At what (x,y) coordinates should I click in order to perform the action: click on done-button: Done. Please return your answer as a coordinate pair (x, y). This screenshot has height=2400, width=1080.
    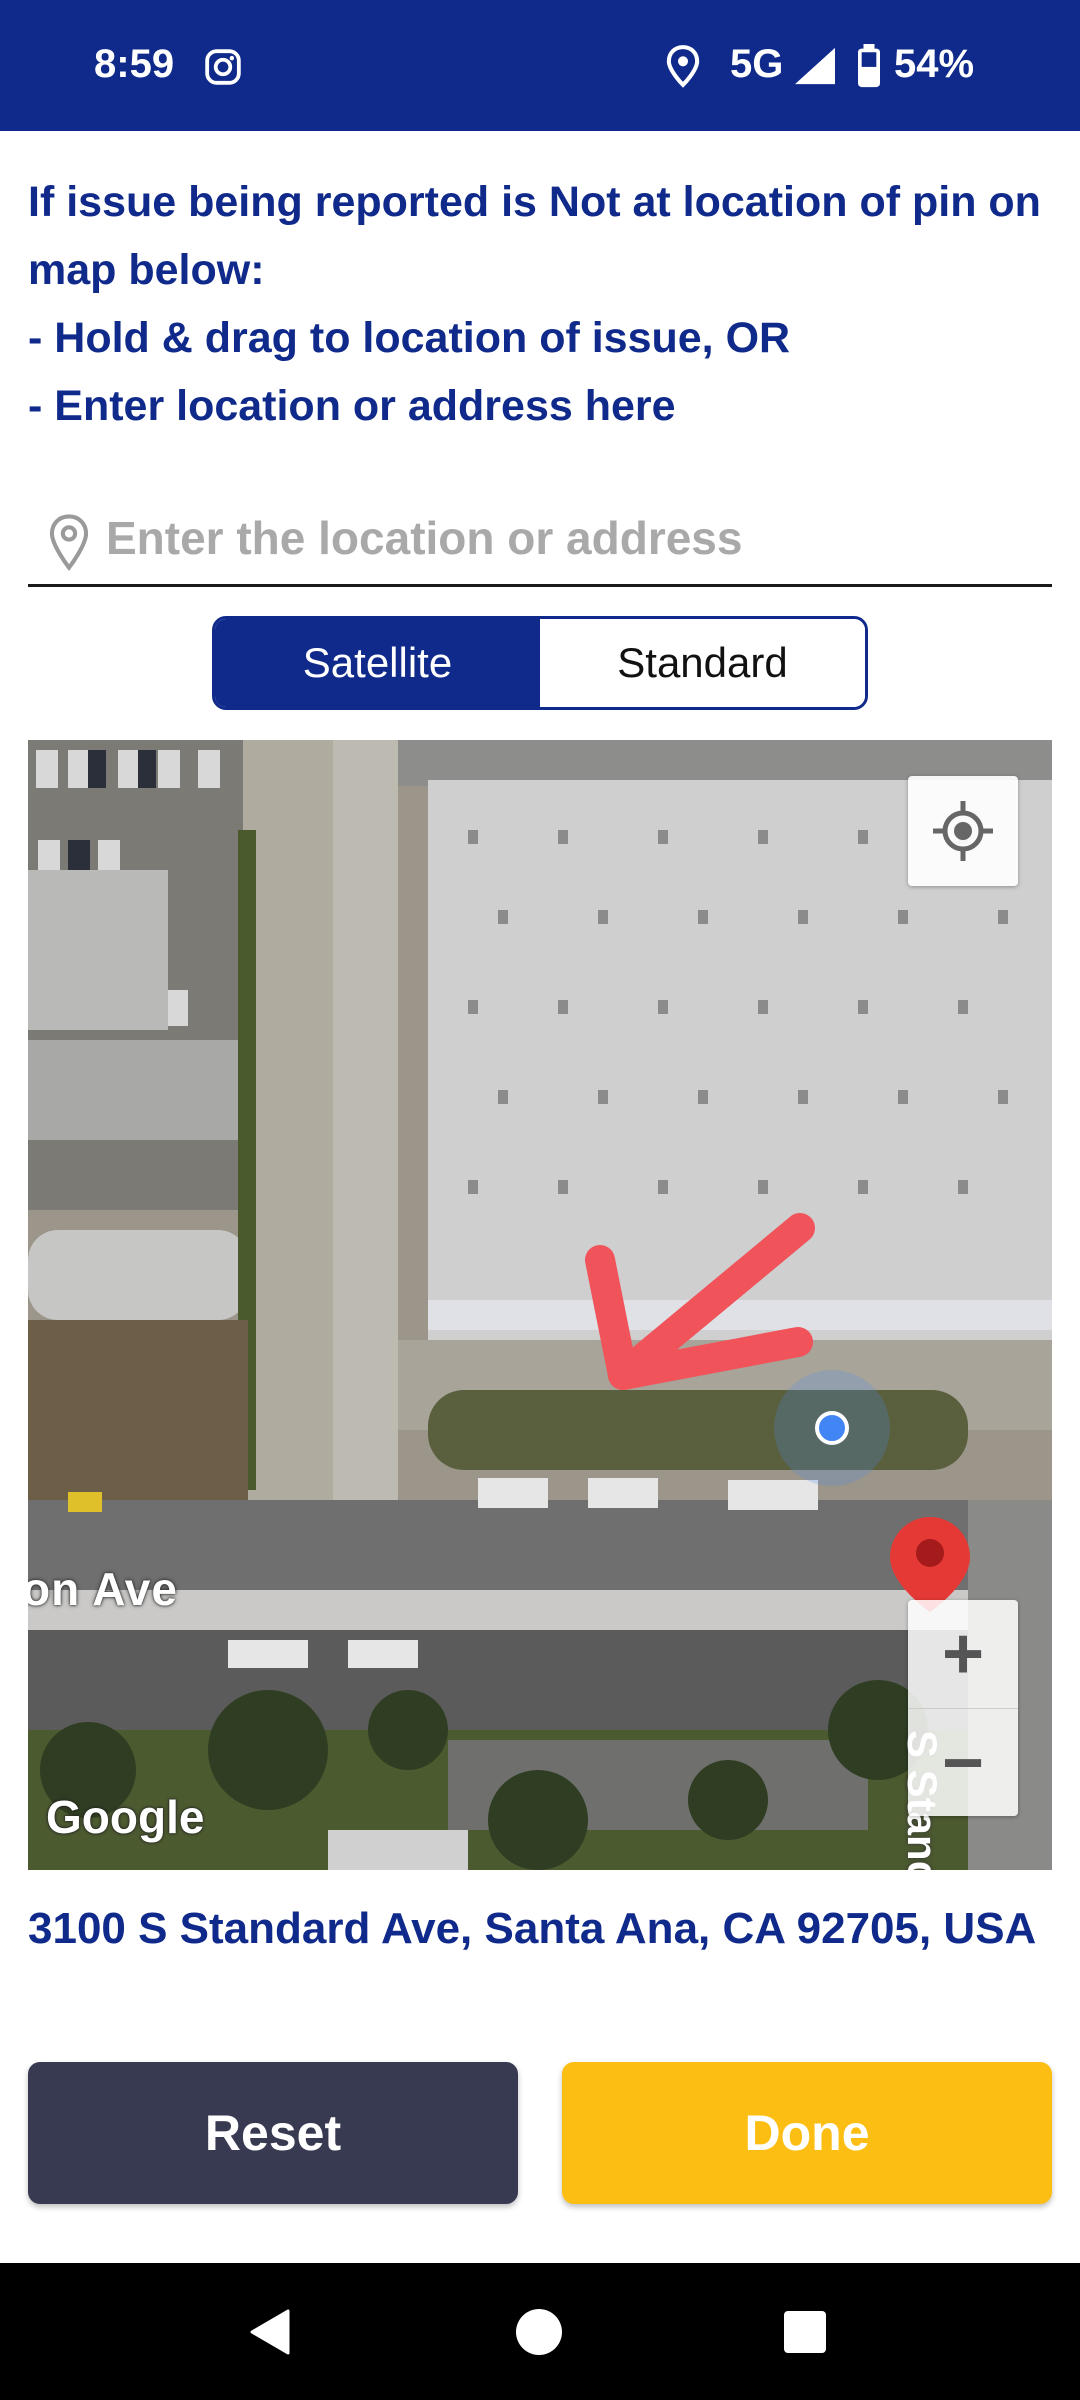
    Looking at the image, I should click on (807, 2133).